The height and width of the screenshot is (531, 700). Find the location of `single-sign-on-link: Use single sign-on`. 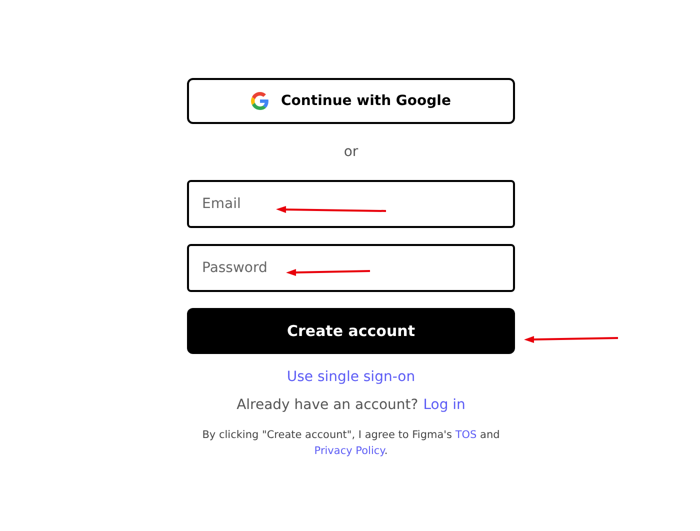

single-sign-on-link: Use single sign-on is located at coordinates (351, 377).